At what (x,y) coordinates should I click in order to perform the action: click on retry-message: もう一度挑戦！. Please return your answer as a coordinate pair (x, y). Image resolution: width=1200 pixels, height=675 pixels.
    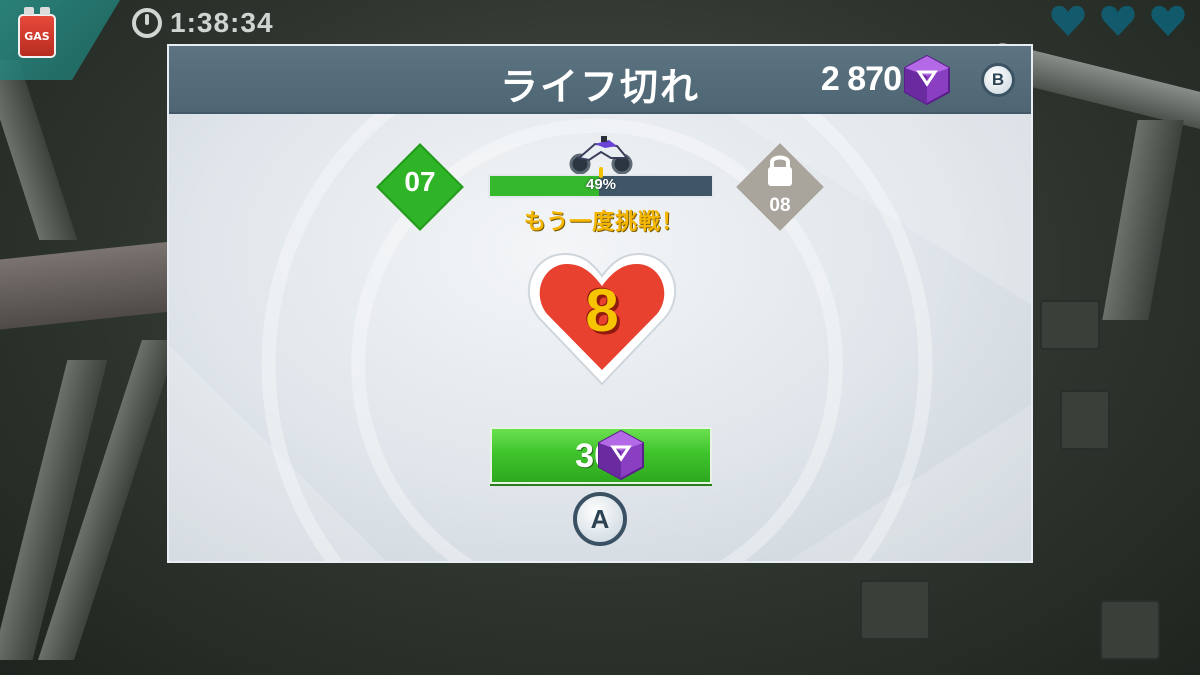
    Looking at the image, I should click on (604, 222).